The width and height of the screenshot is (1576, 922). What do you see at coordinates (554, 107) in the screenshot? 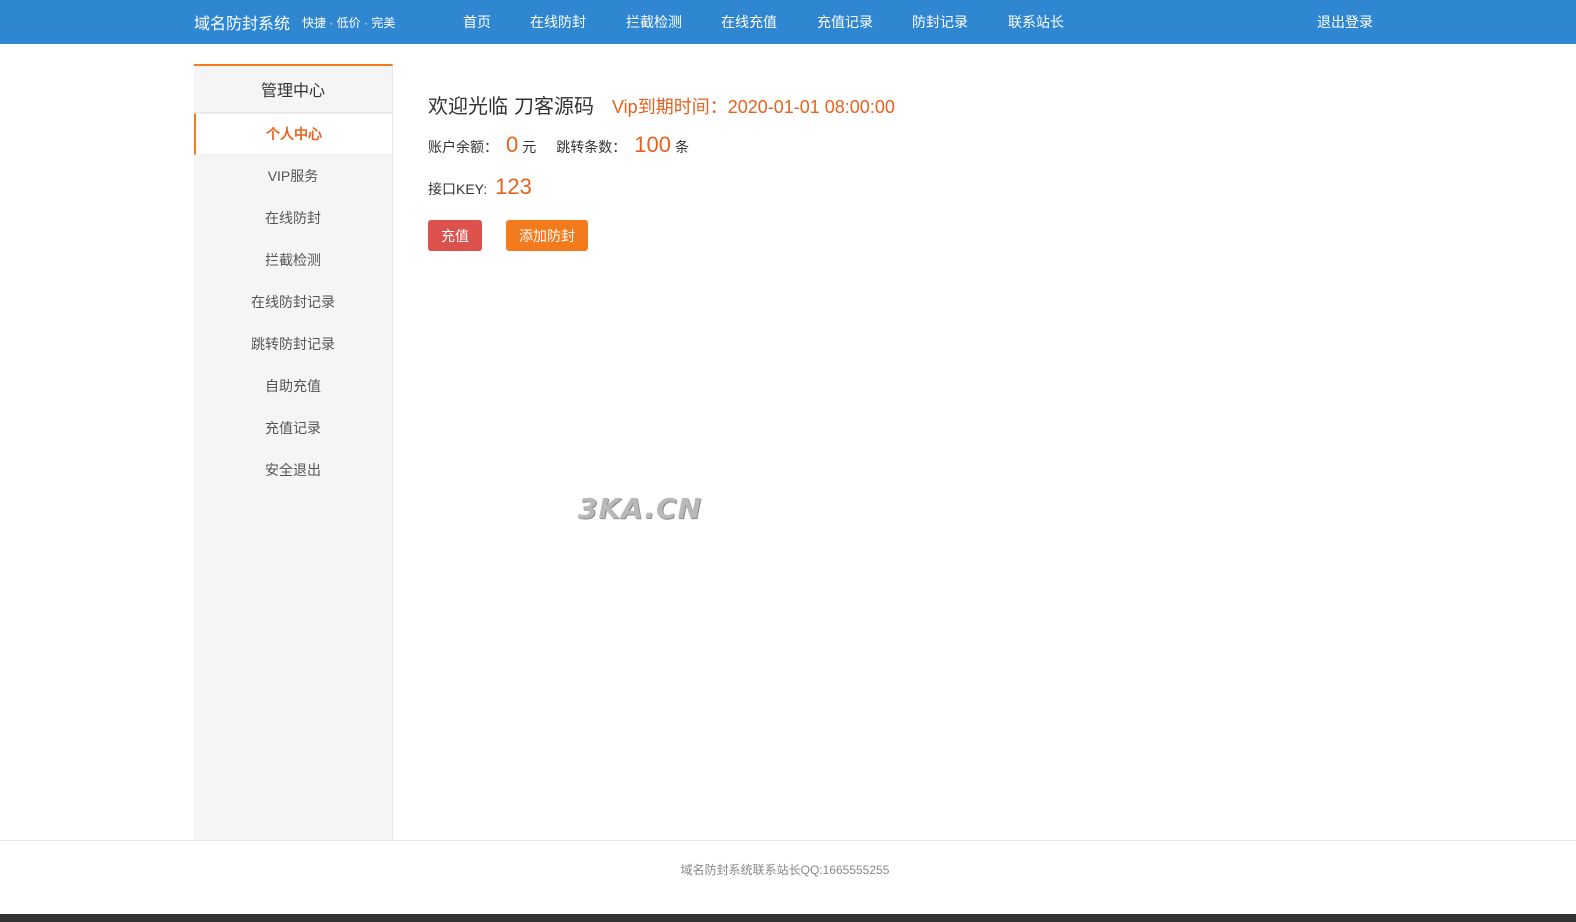
I see `username: 刀客源码` at bounding box center [554, 107].